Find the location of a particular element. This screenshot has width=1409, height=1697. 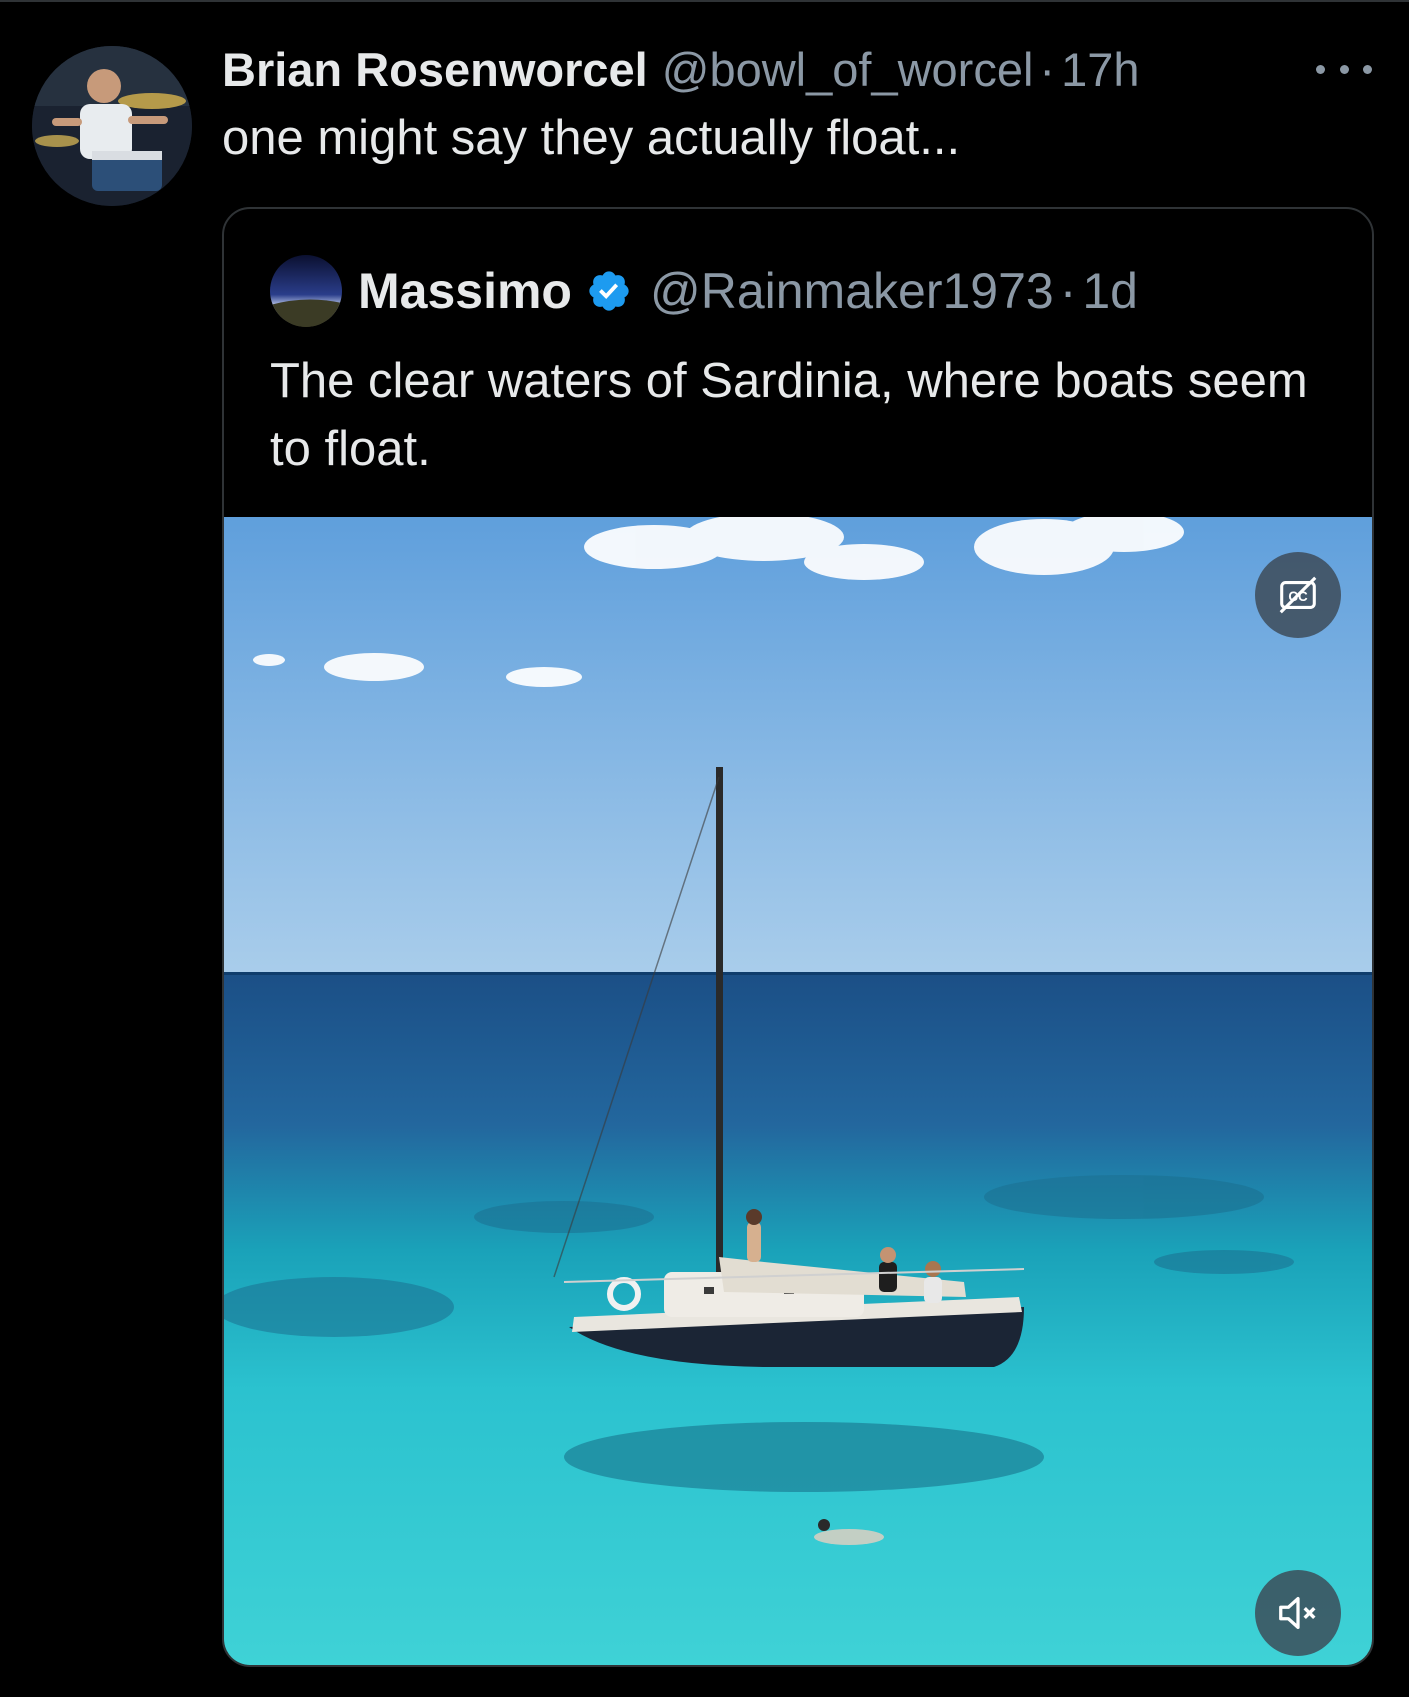

closed-captions-off-icon: CC is located at coordinates (1298, 595).